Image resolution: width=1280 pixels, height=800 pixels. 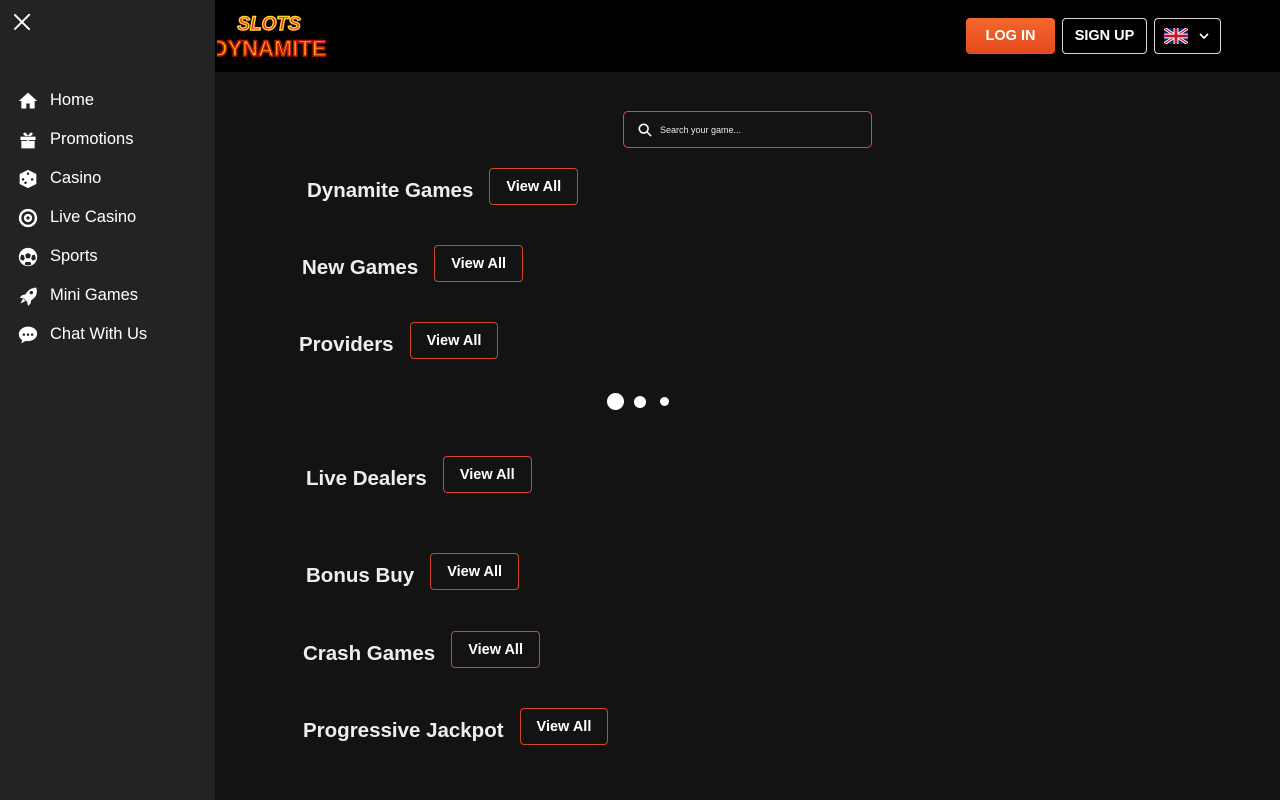 I want to click on site-logo: SLOTS DYNAMITE, so click(x=269, y=36).